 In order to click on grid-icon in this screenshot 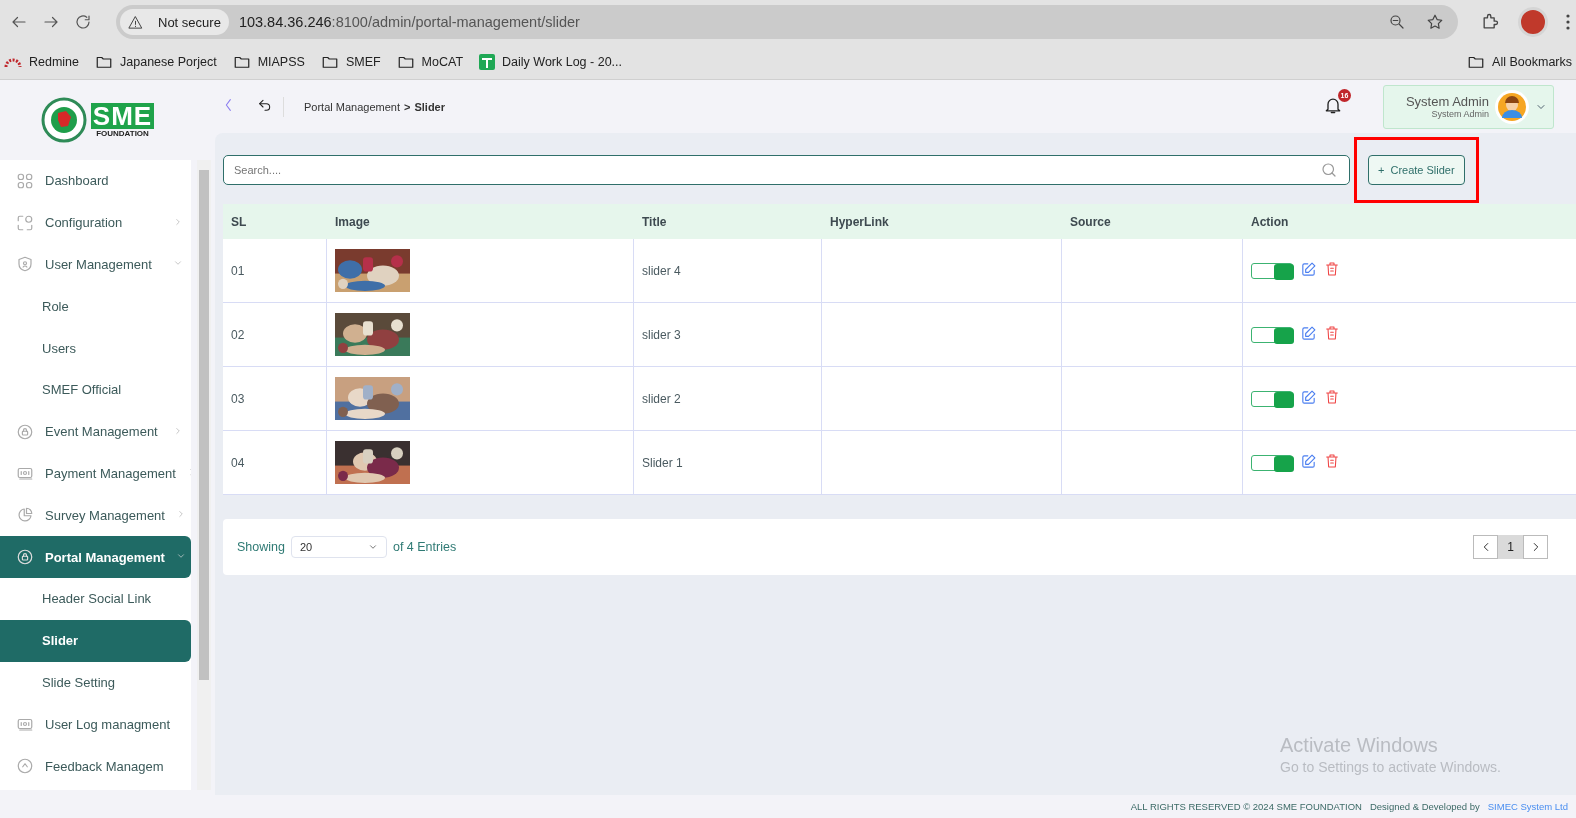, I will do `click(25, 180)`.